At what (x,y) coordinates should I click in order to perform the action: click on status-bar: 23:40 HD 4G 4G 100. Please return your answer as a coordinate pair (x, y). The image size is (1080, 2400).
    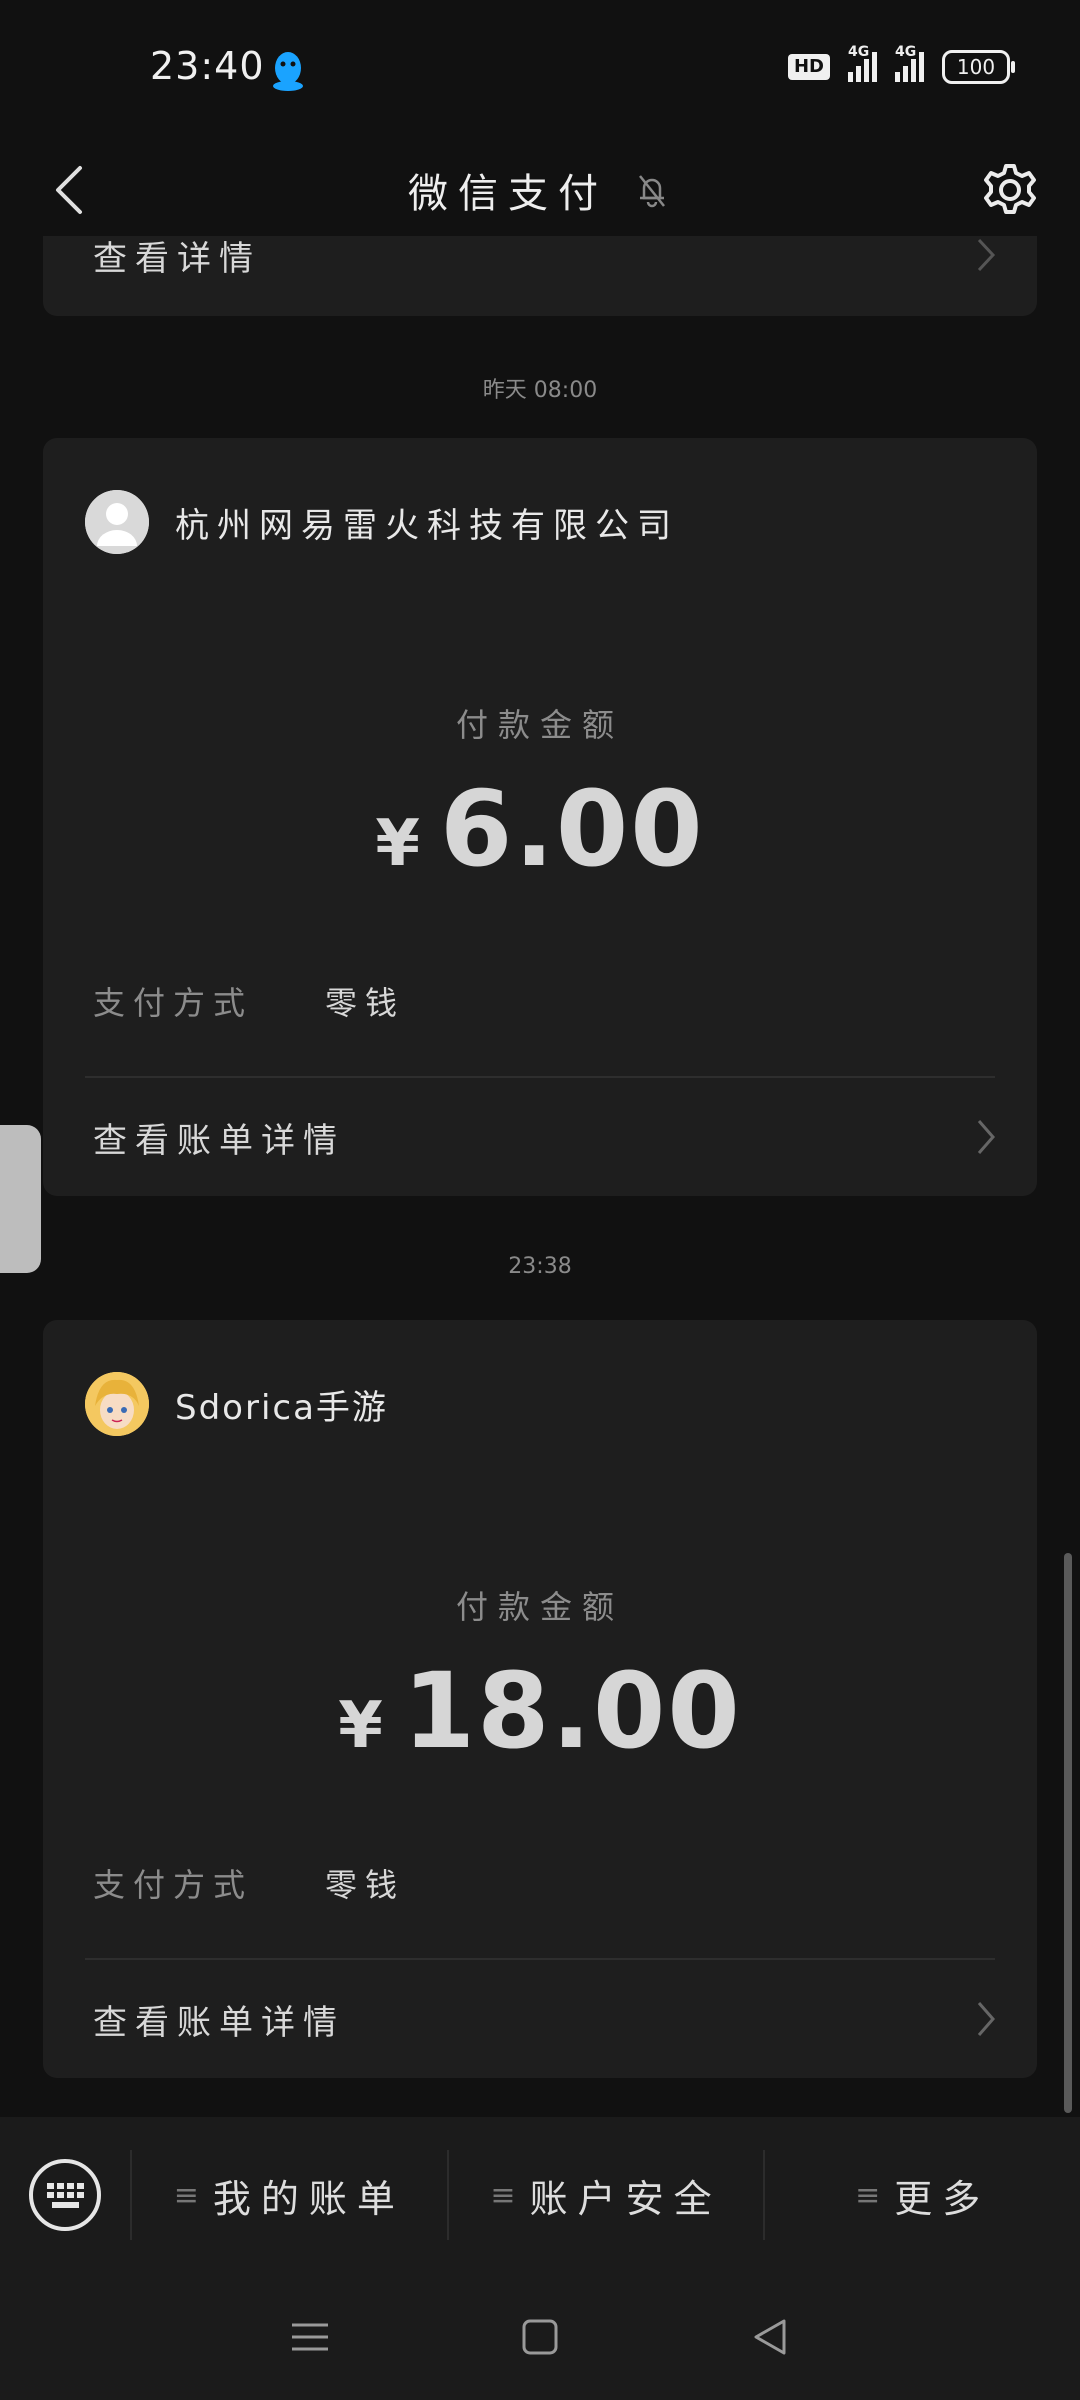
    Looking at the image, I should click on (540, 70).